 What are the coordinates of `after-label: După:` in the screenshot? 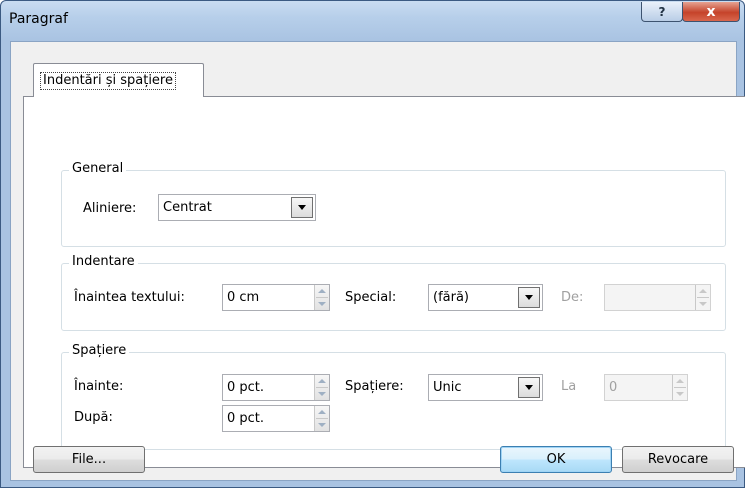 It's located at (93, 417).